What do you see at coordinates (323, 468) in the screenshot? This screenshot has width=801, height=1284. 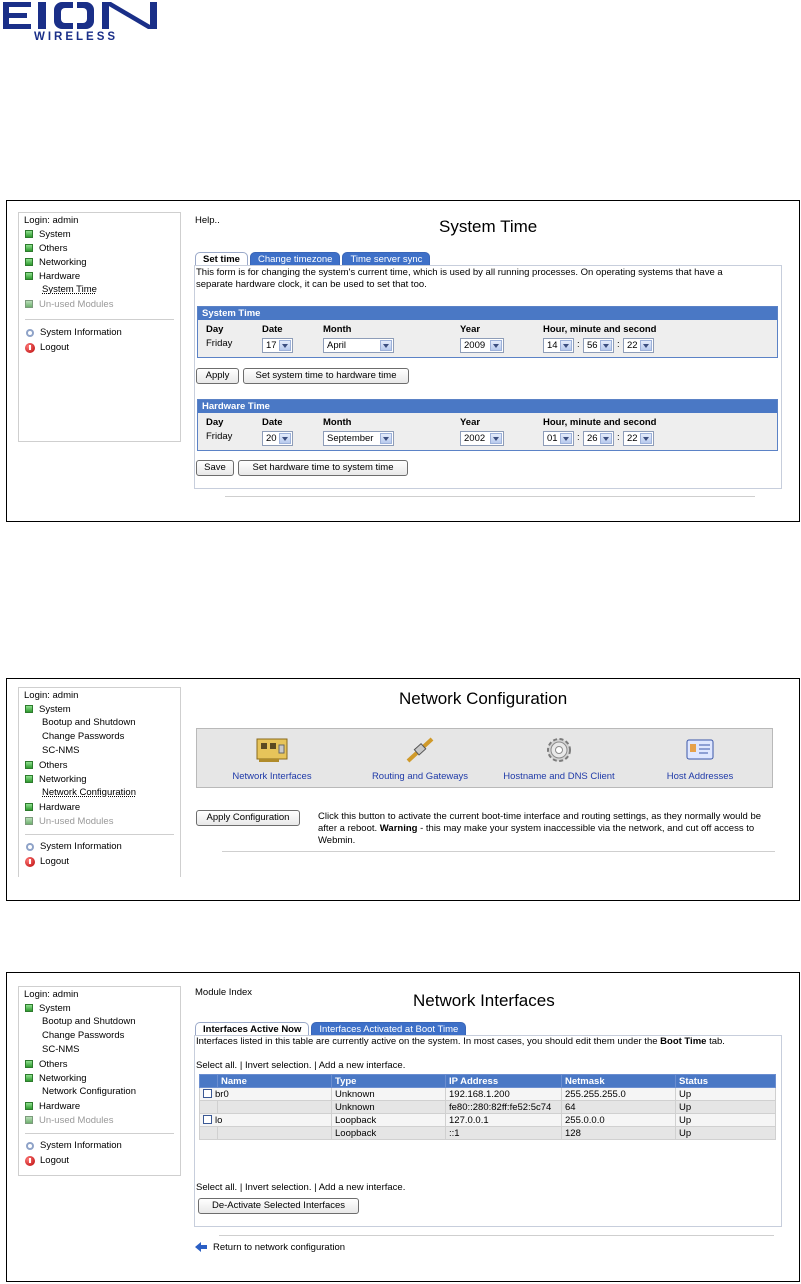 I see `set-hardware-to-system-button: Set hardware time to system time` at bounding box center [323, 468].